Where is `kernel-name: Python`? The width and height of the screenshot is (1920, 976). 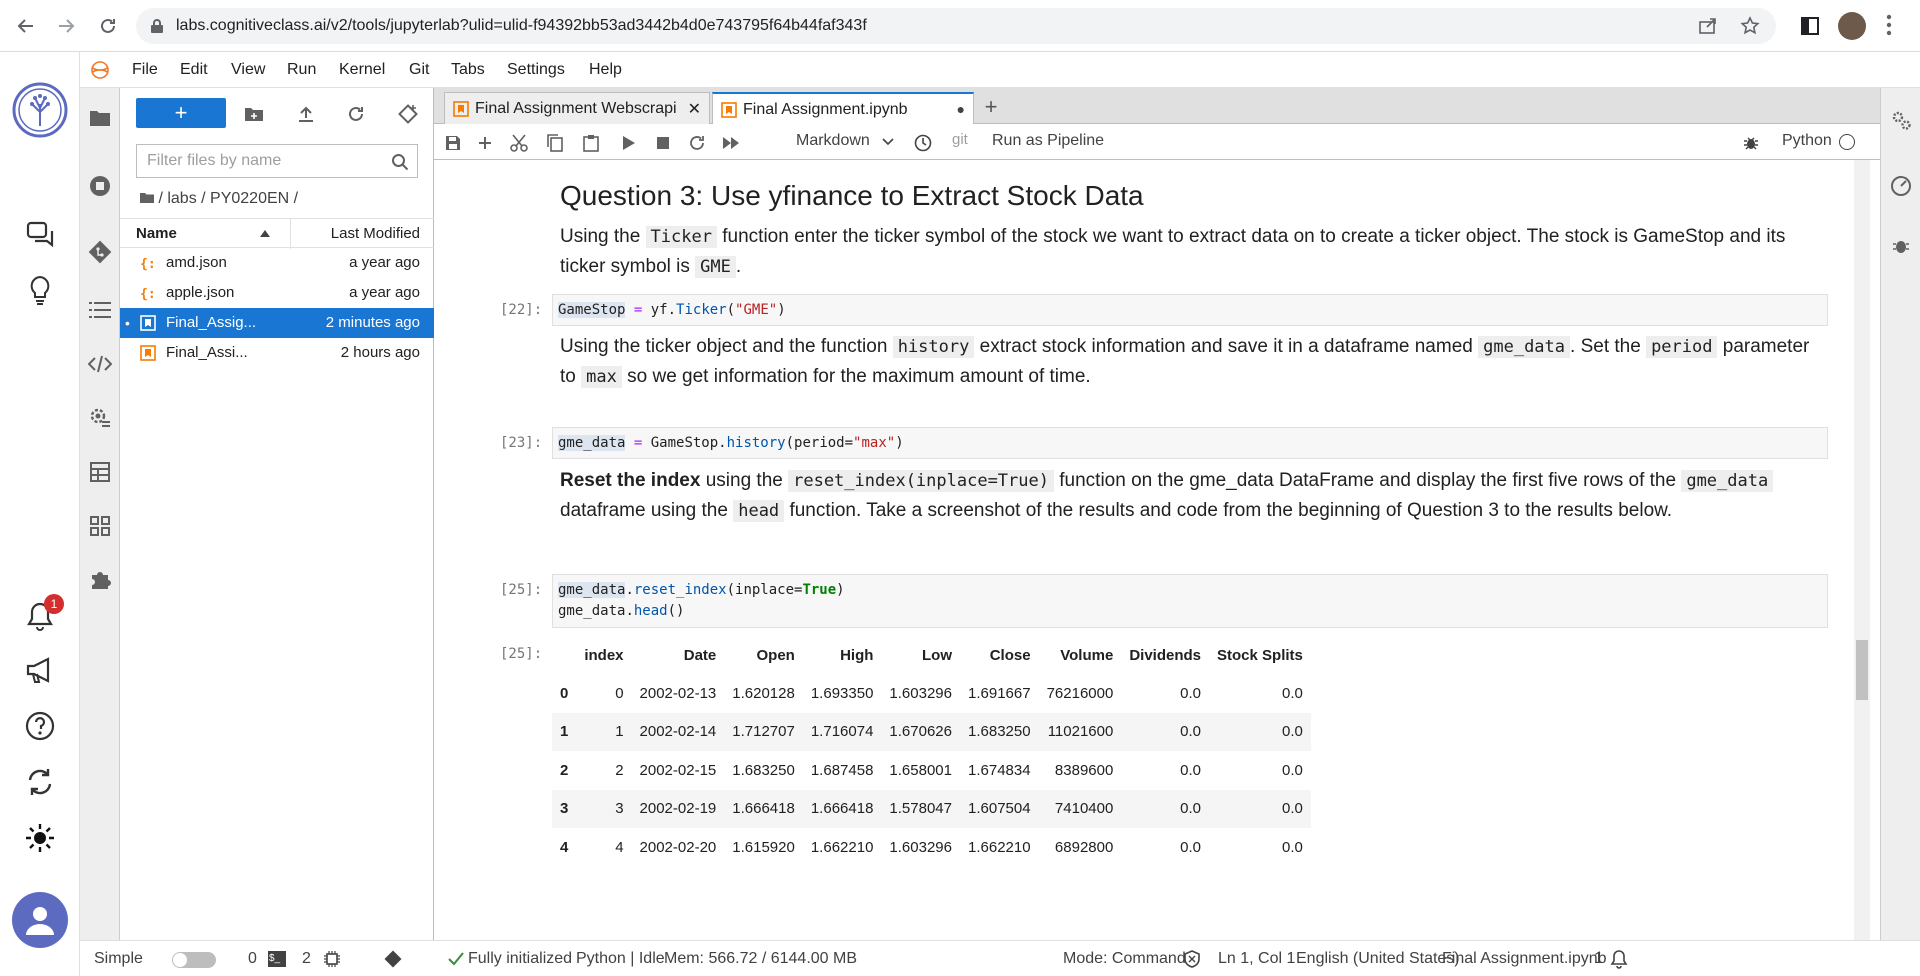
kernel-name: Python is located at coordinates (1807, 141).